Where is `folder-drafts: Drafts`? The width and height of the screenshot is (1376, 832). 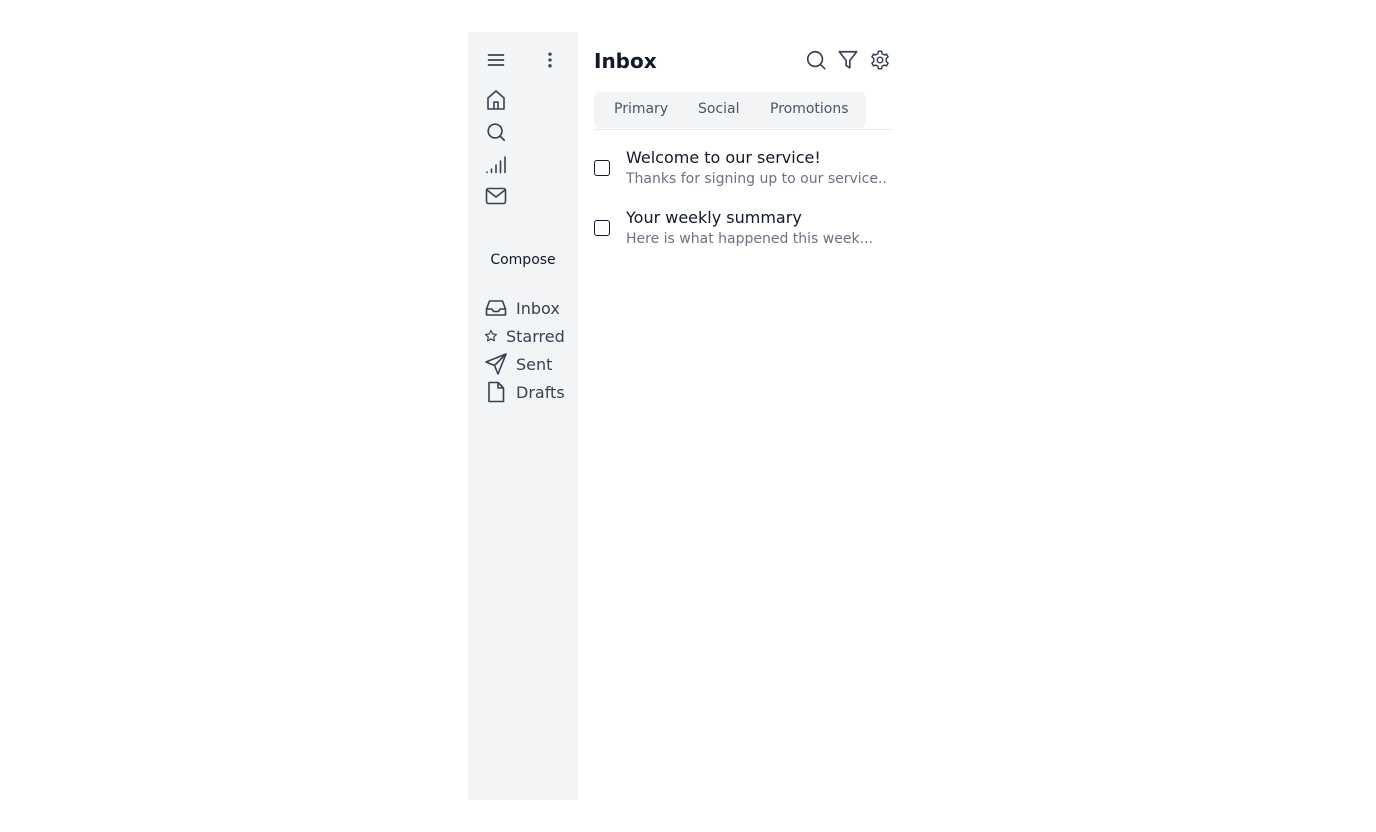
folder-drafts: Drafts is located at coordinates (524, 392).